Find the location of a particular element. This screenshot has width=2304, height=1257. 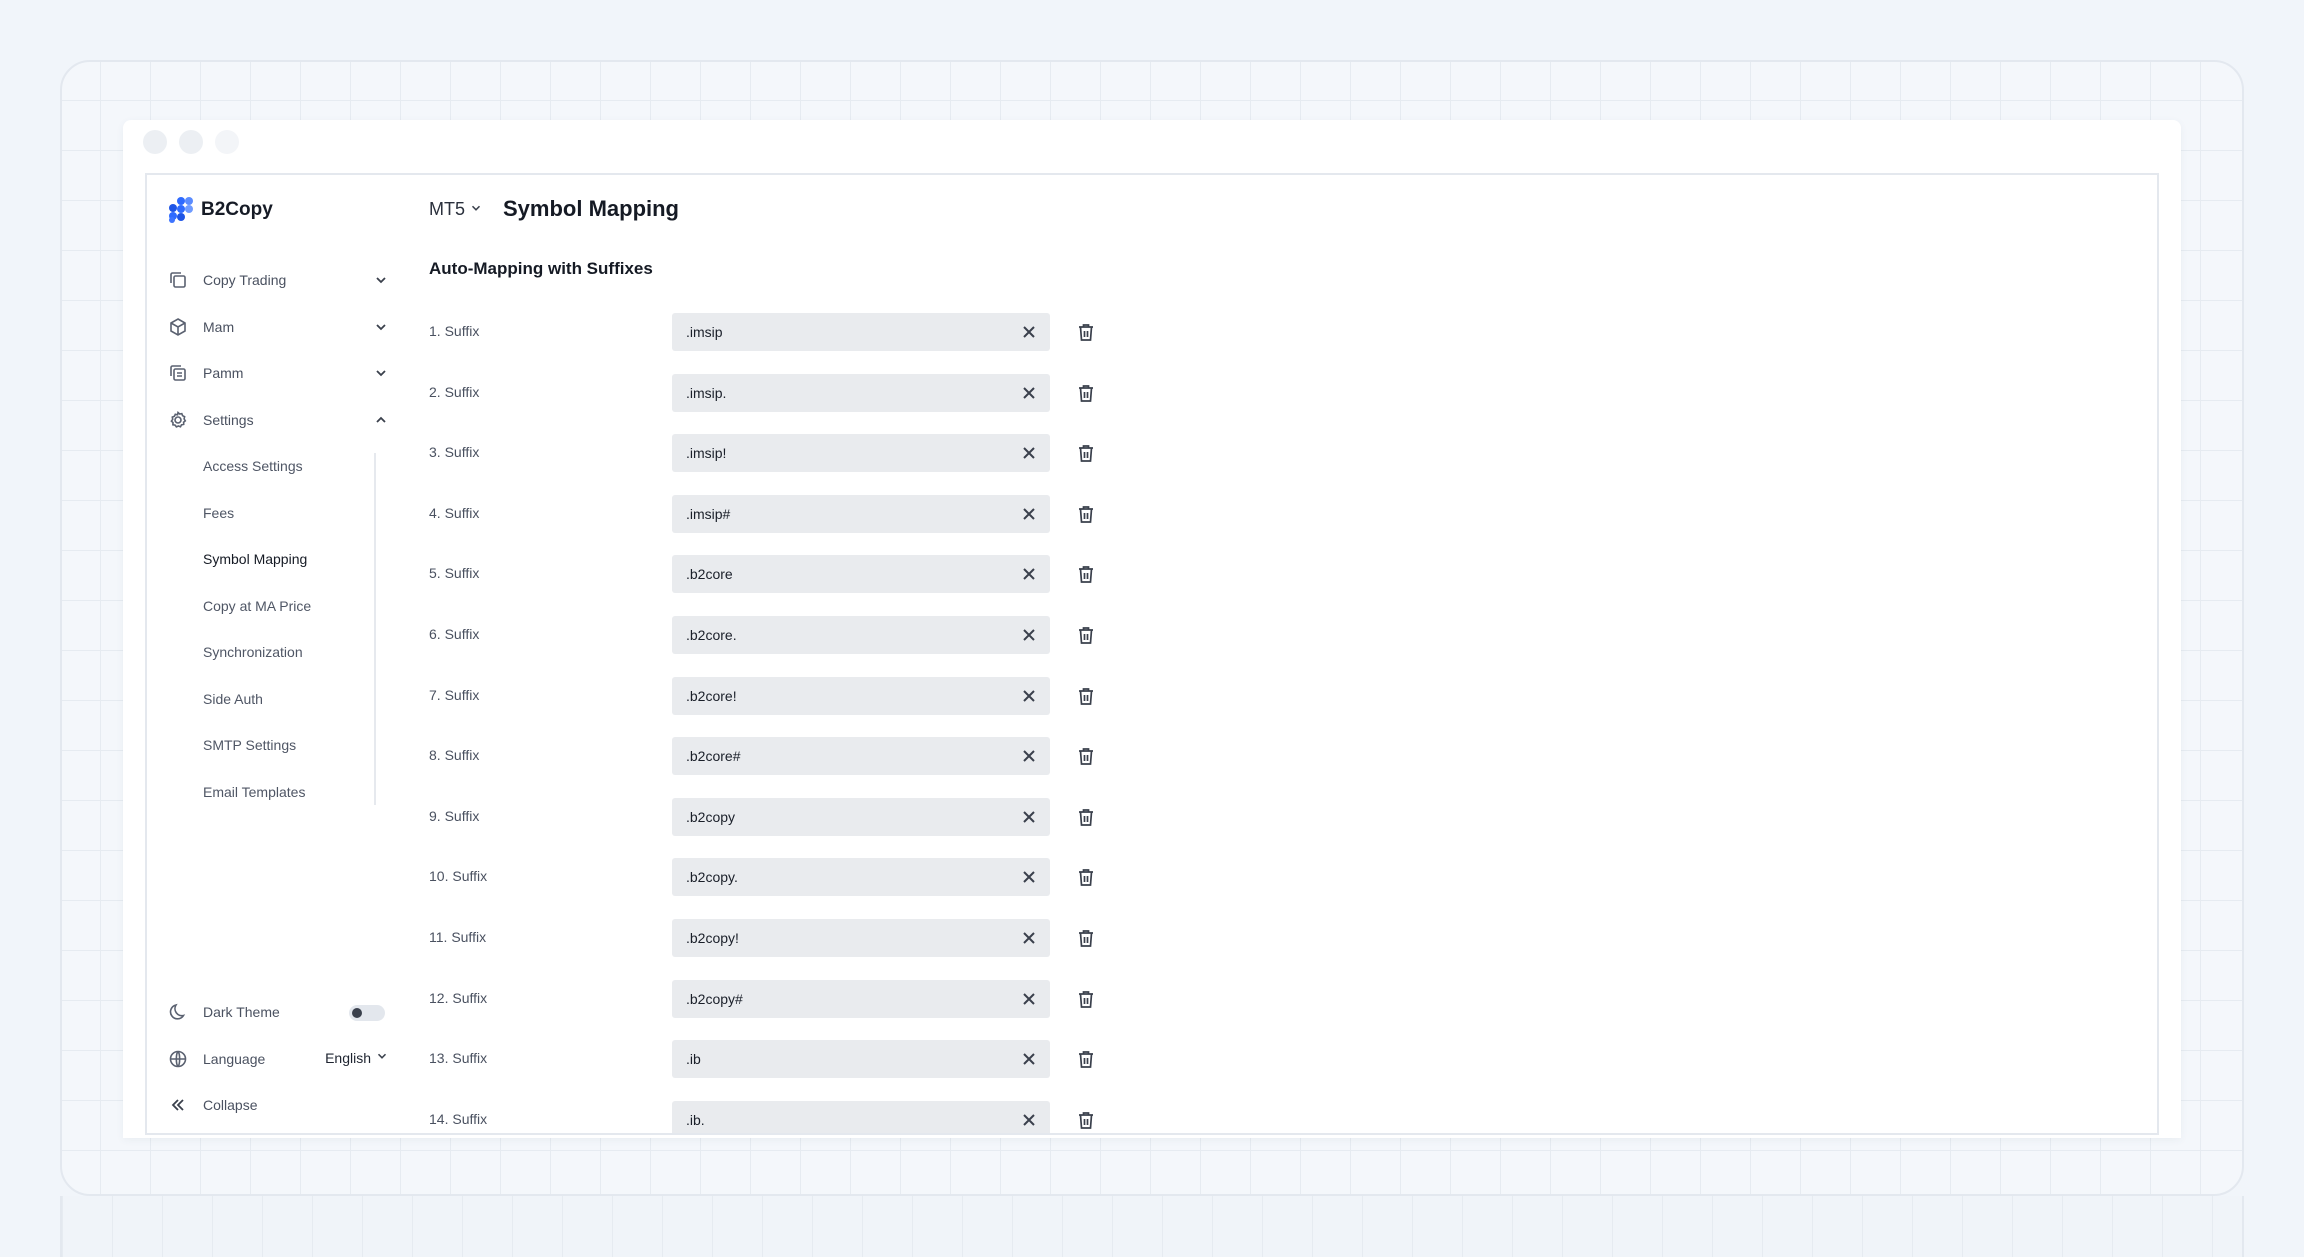

copy-icon is located at coordinates (178, 280).